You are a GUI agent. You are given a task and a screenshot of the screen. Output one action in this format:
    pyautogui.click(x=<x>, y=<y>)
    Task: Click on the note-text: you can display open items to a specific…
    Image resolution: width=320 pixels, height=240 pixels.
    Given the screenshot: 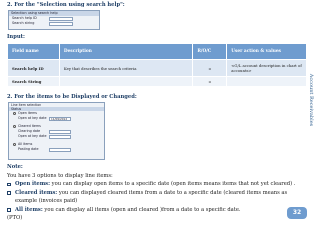 What is the action you would take?
    pyautogui.click(x=173, y=184)
    